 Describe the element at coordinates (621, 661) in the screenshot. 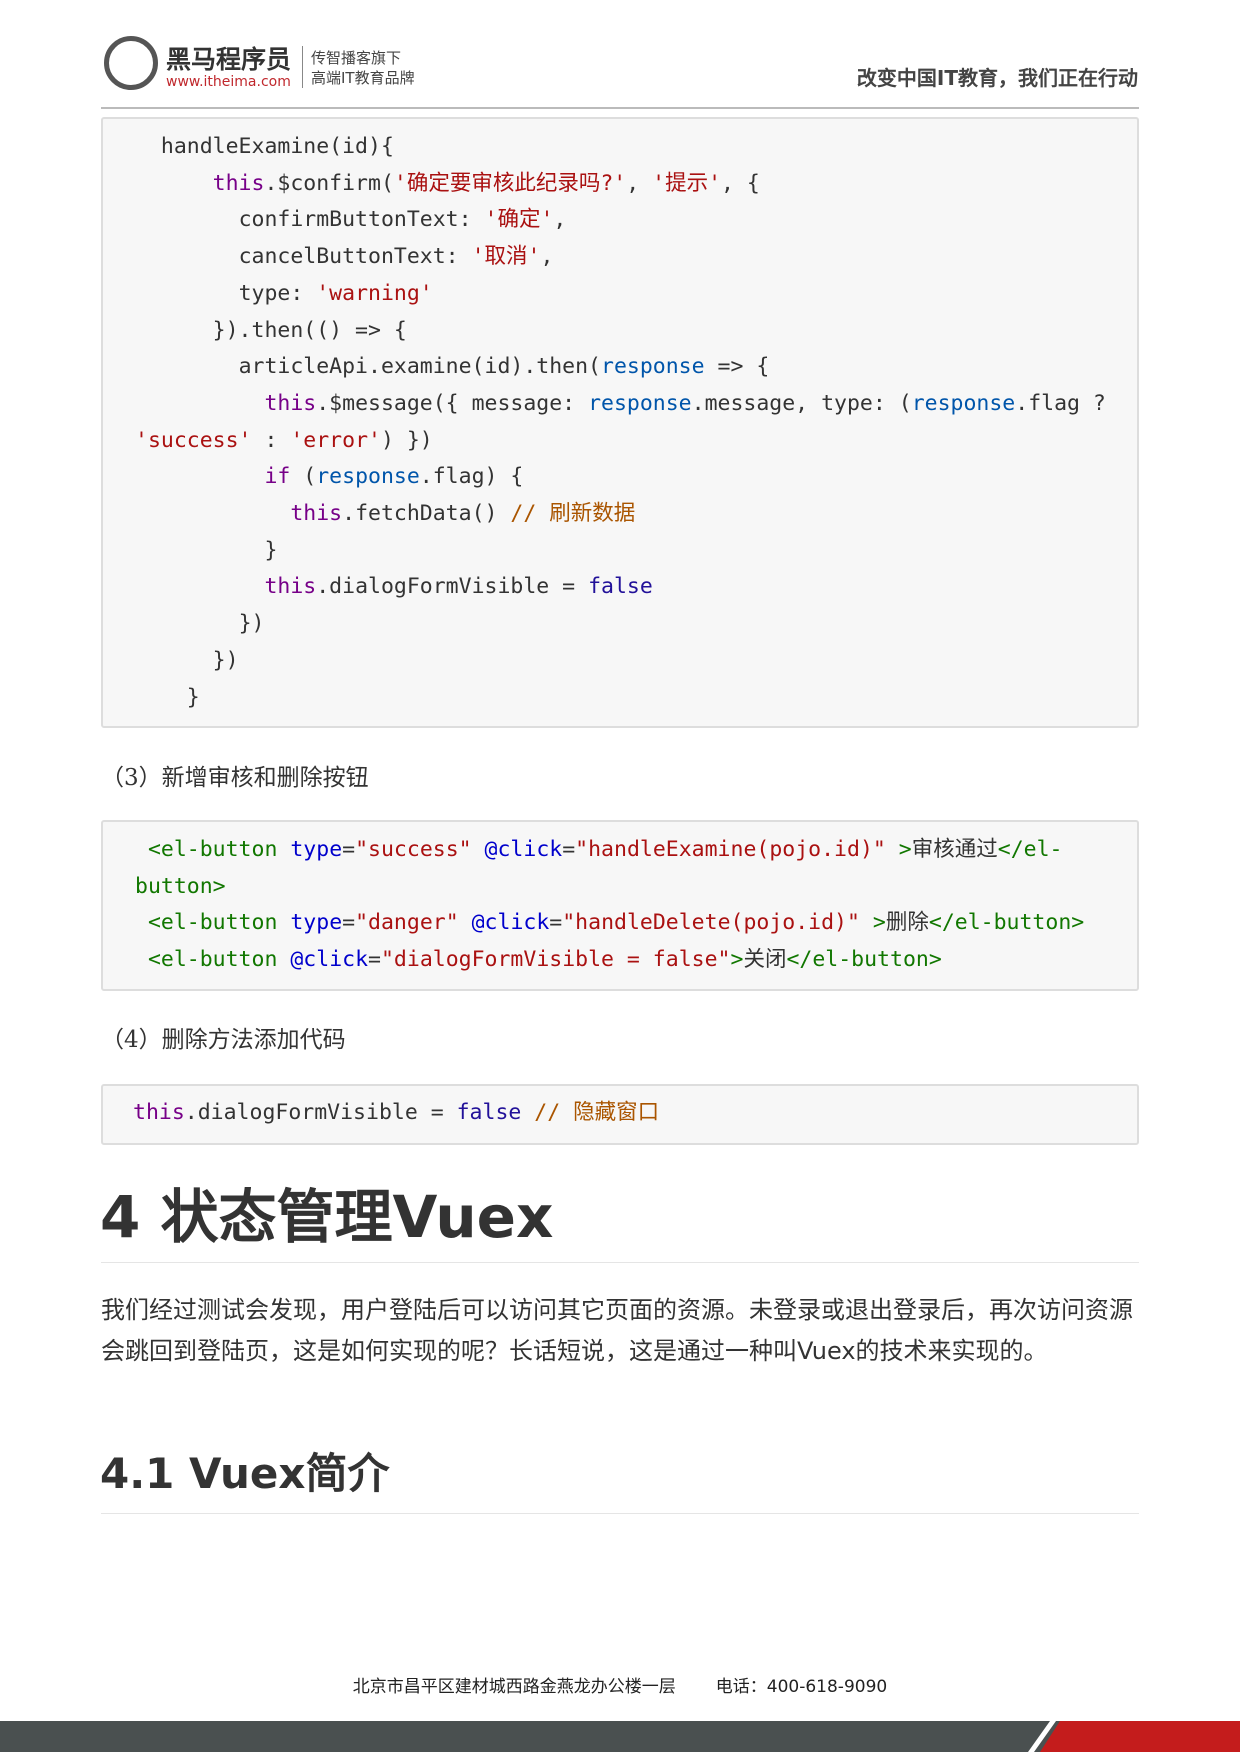

I see `code-line: })` at that location.